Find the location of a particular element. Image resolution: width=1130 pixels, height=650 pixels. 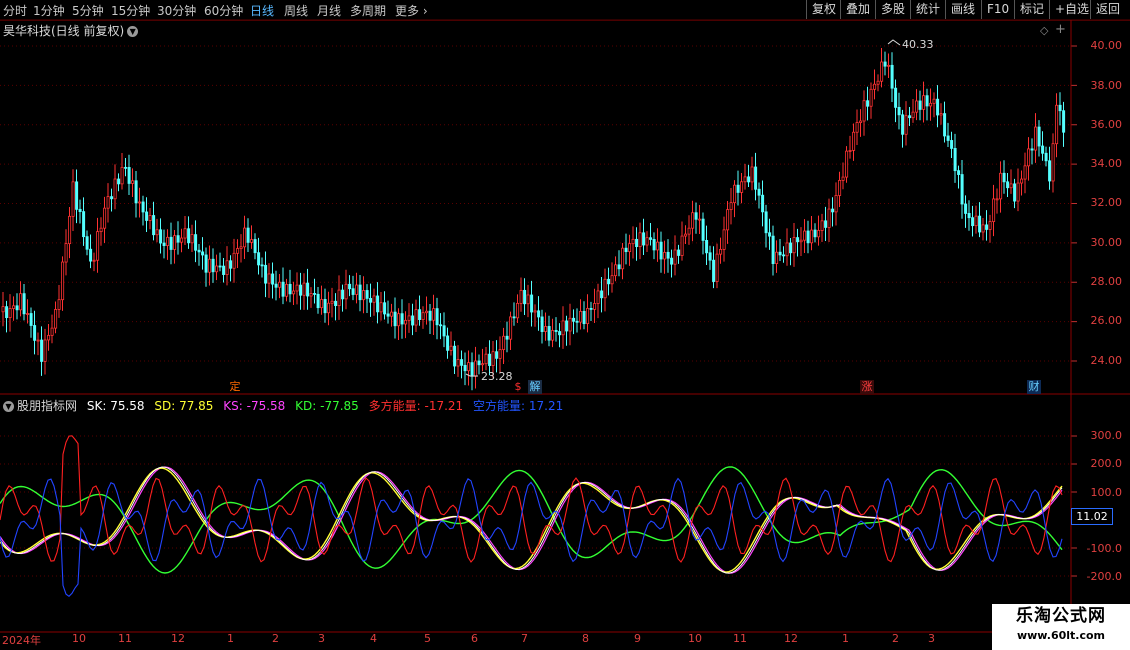

event-marker-jie: 解 is located at coordinates (535, 387).